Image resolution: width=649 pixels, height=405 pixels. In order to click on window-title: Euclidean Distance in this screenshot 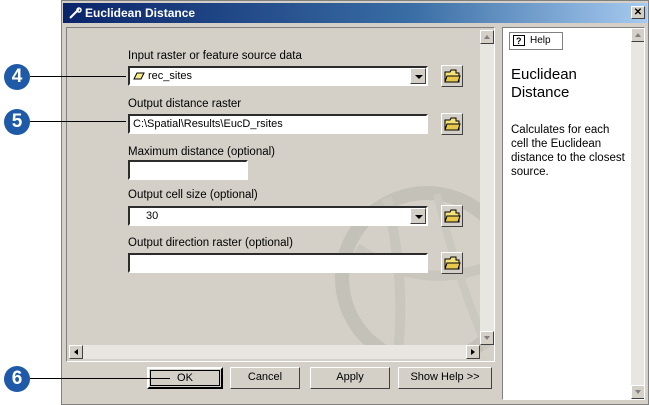, I will do `click(140, 13)`.